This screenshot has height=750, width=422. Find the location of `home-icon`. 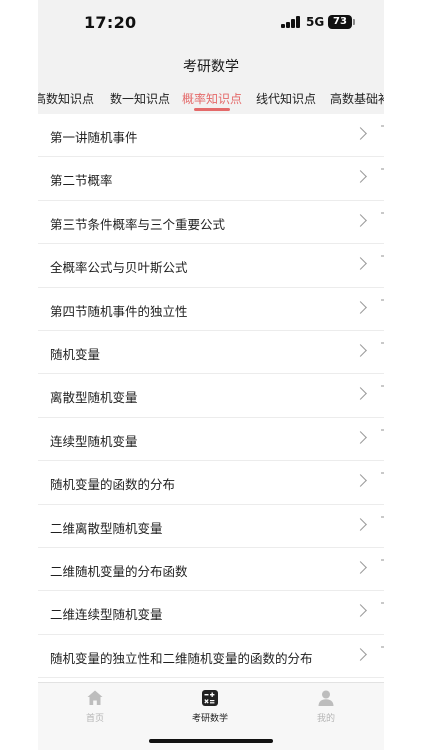

home-icon is located at coordinates (95, 697).